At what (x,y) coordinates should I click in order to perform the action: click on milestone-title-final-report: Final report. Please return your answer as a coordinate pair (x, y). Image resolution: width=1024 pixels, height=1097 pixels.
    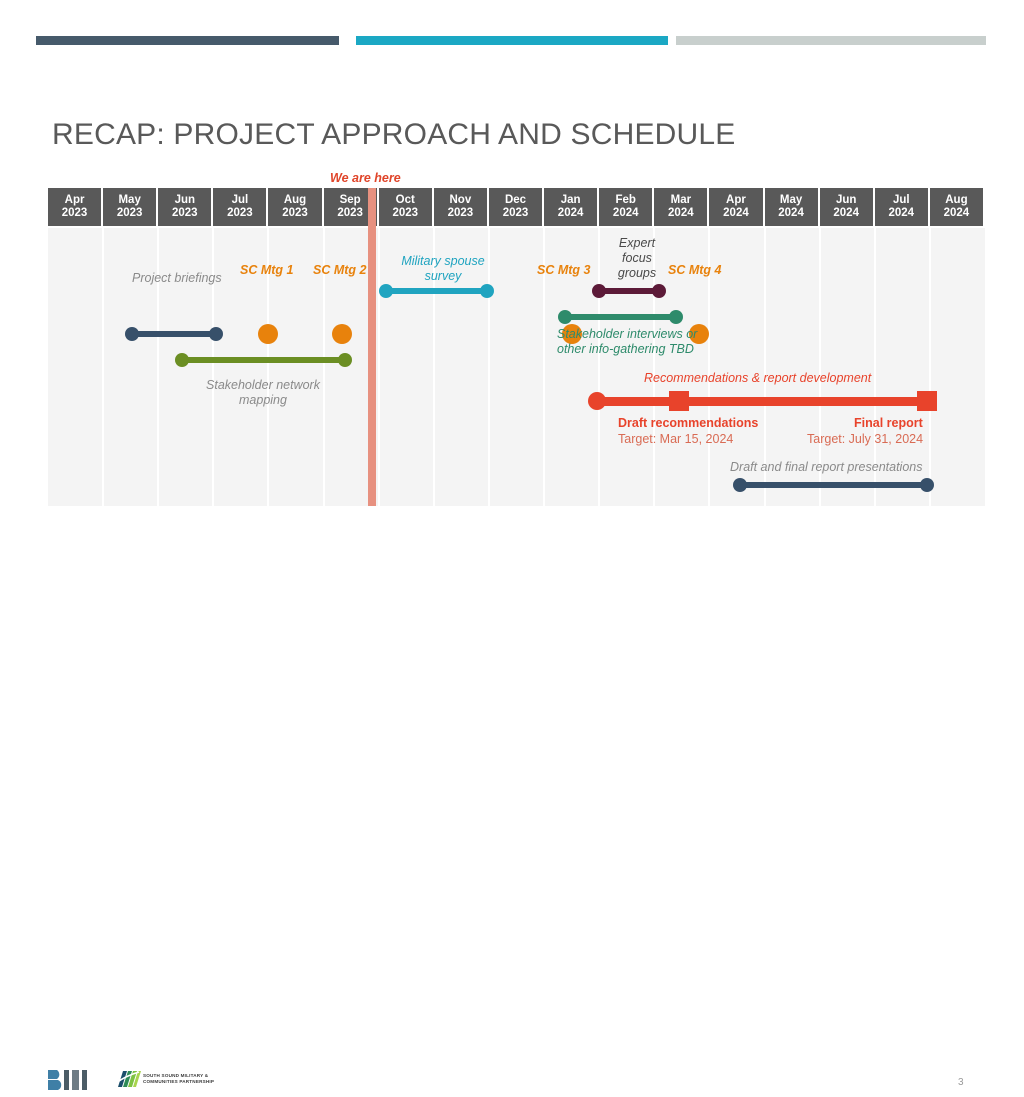
    Looking at the image, I should click on (888, 423).